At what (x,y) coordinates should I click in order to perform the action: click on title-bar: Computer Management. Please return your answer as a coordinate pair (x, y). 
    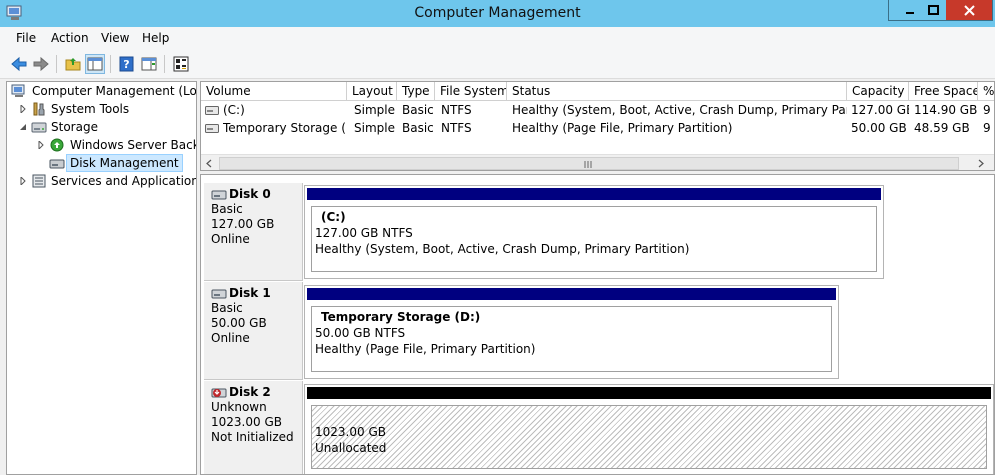
    Looking at the image, I should click on (497, 13).